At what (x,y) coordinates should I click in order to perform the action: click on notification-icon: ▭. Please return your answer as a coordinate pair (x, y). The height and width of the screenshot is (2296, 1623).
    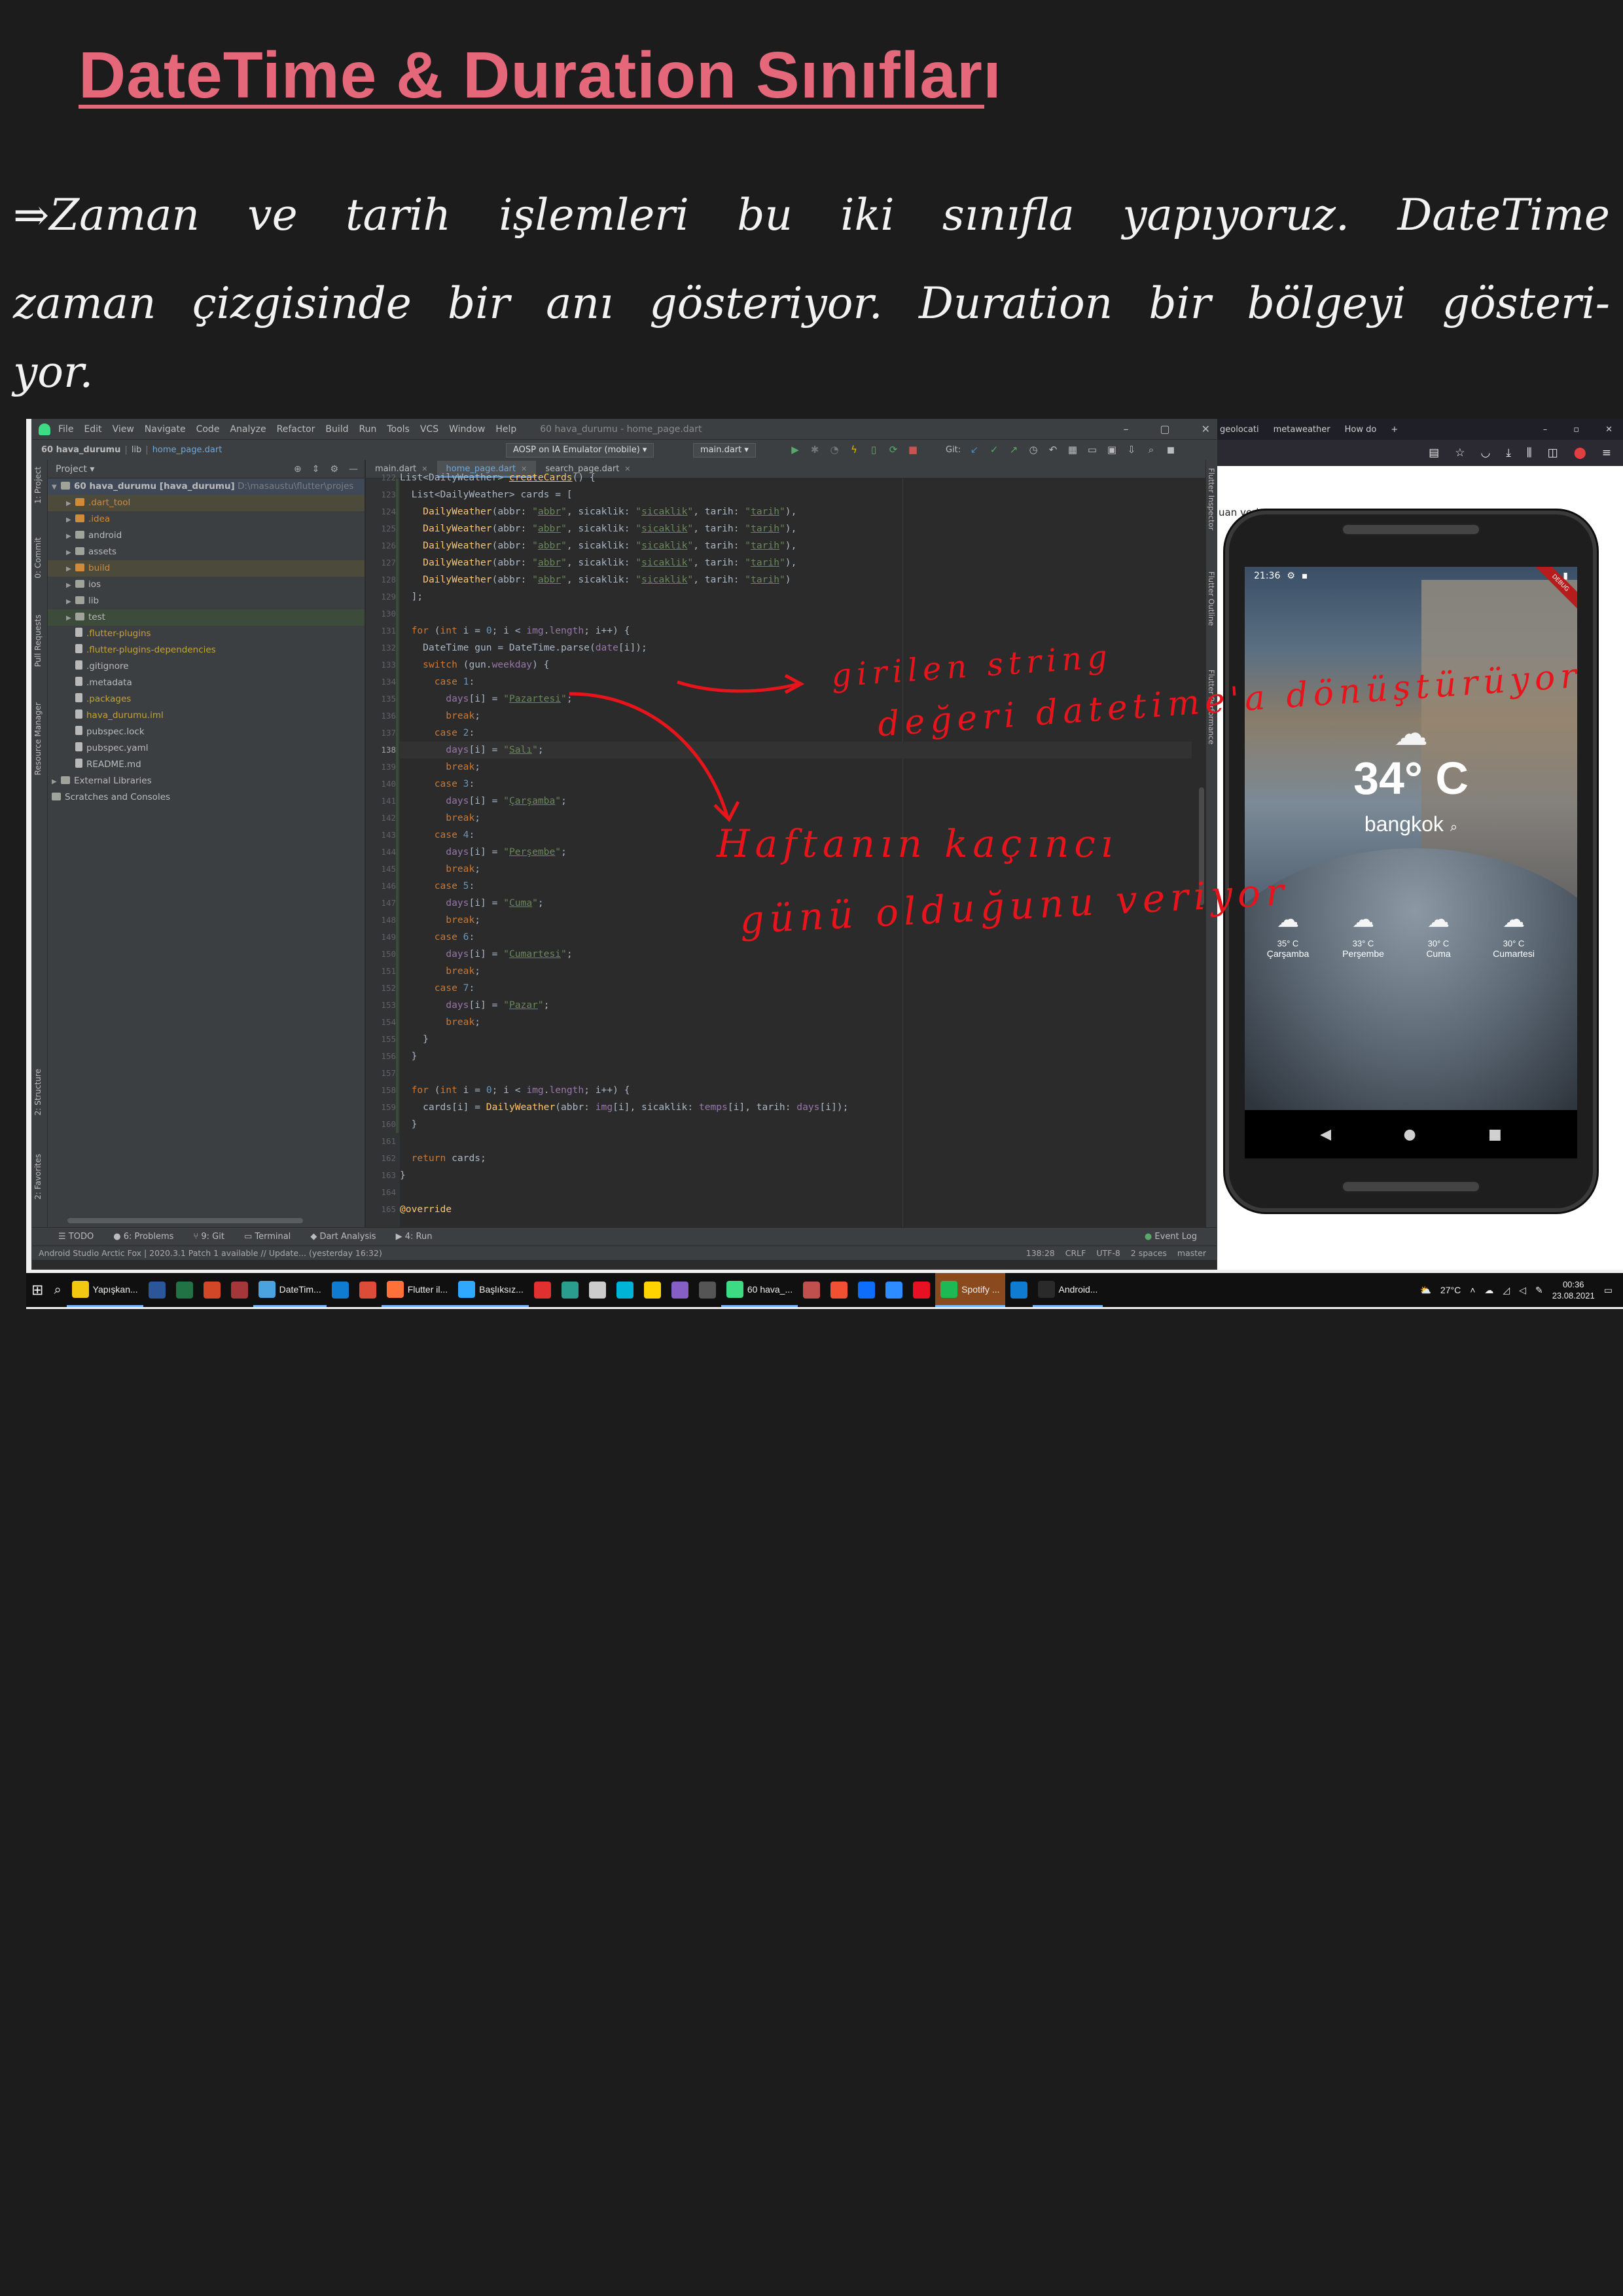
    Looking at the image, I should click on (1608, 1290).